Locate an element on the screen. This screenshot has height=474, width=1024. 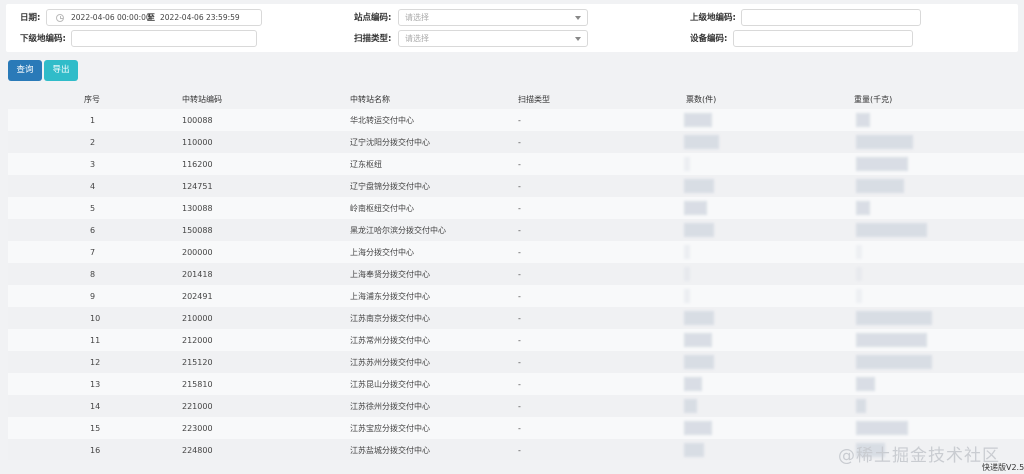
cell-index: 12 is located at coordinates (95, 362).